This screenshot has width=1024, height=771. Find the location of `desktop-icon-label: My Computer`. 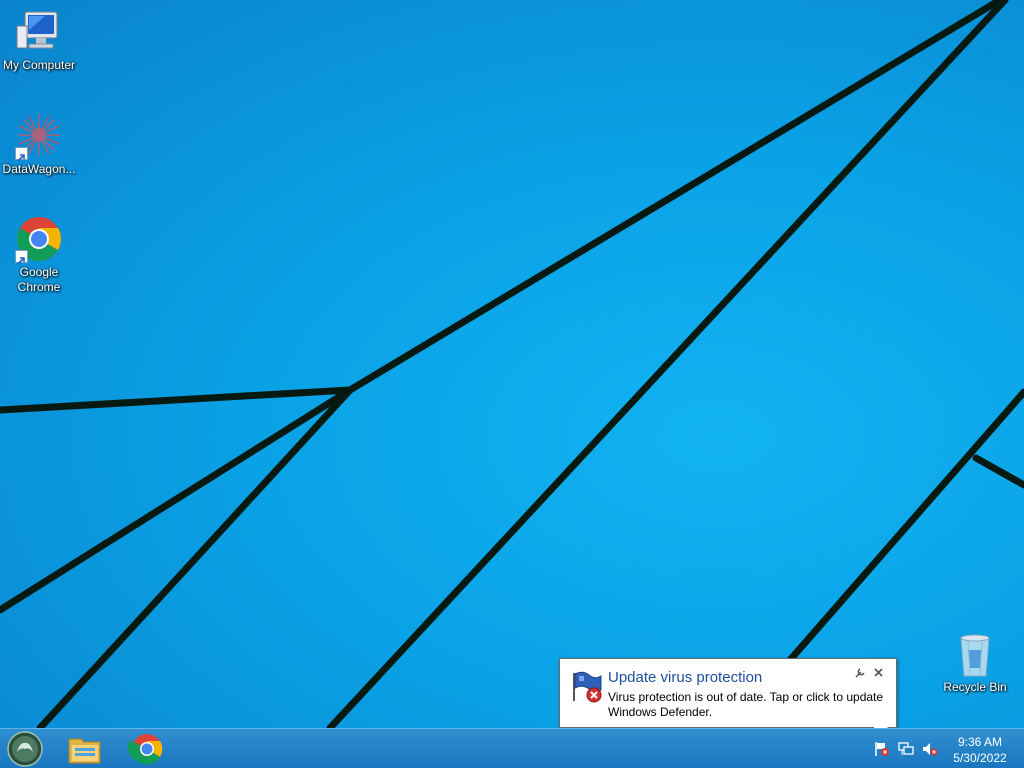

desktop-icon-label: My Computer is located at coordinates (39, 65).